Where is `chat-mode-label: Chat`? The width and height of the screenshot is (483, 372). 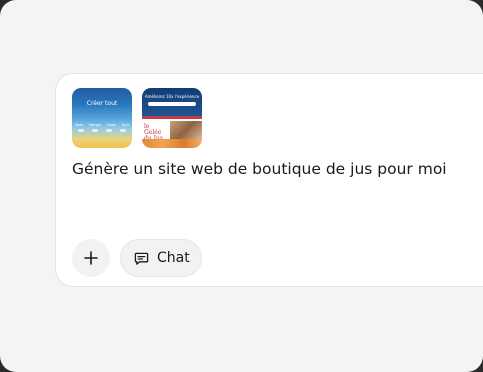 chat-mode-label: Chat is located at coordinates (173, 258).